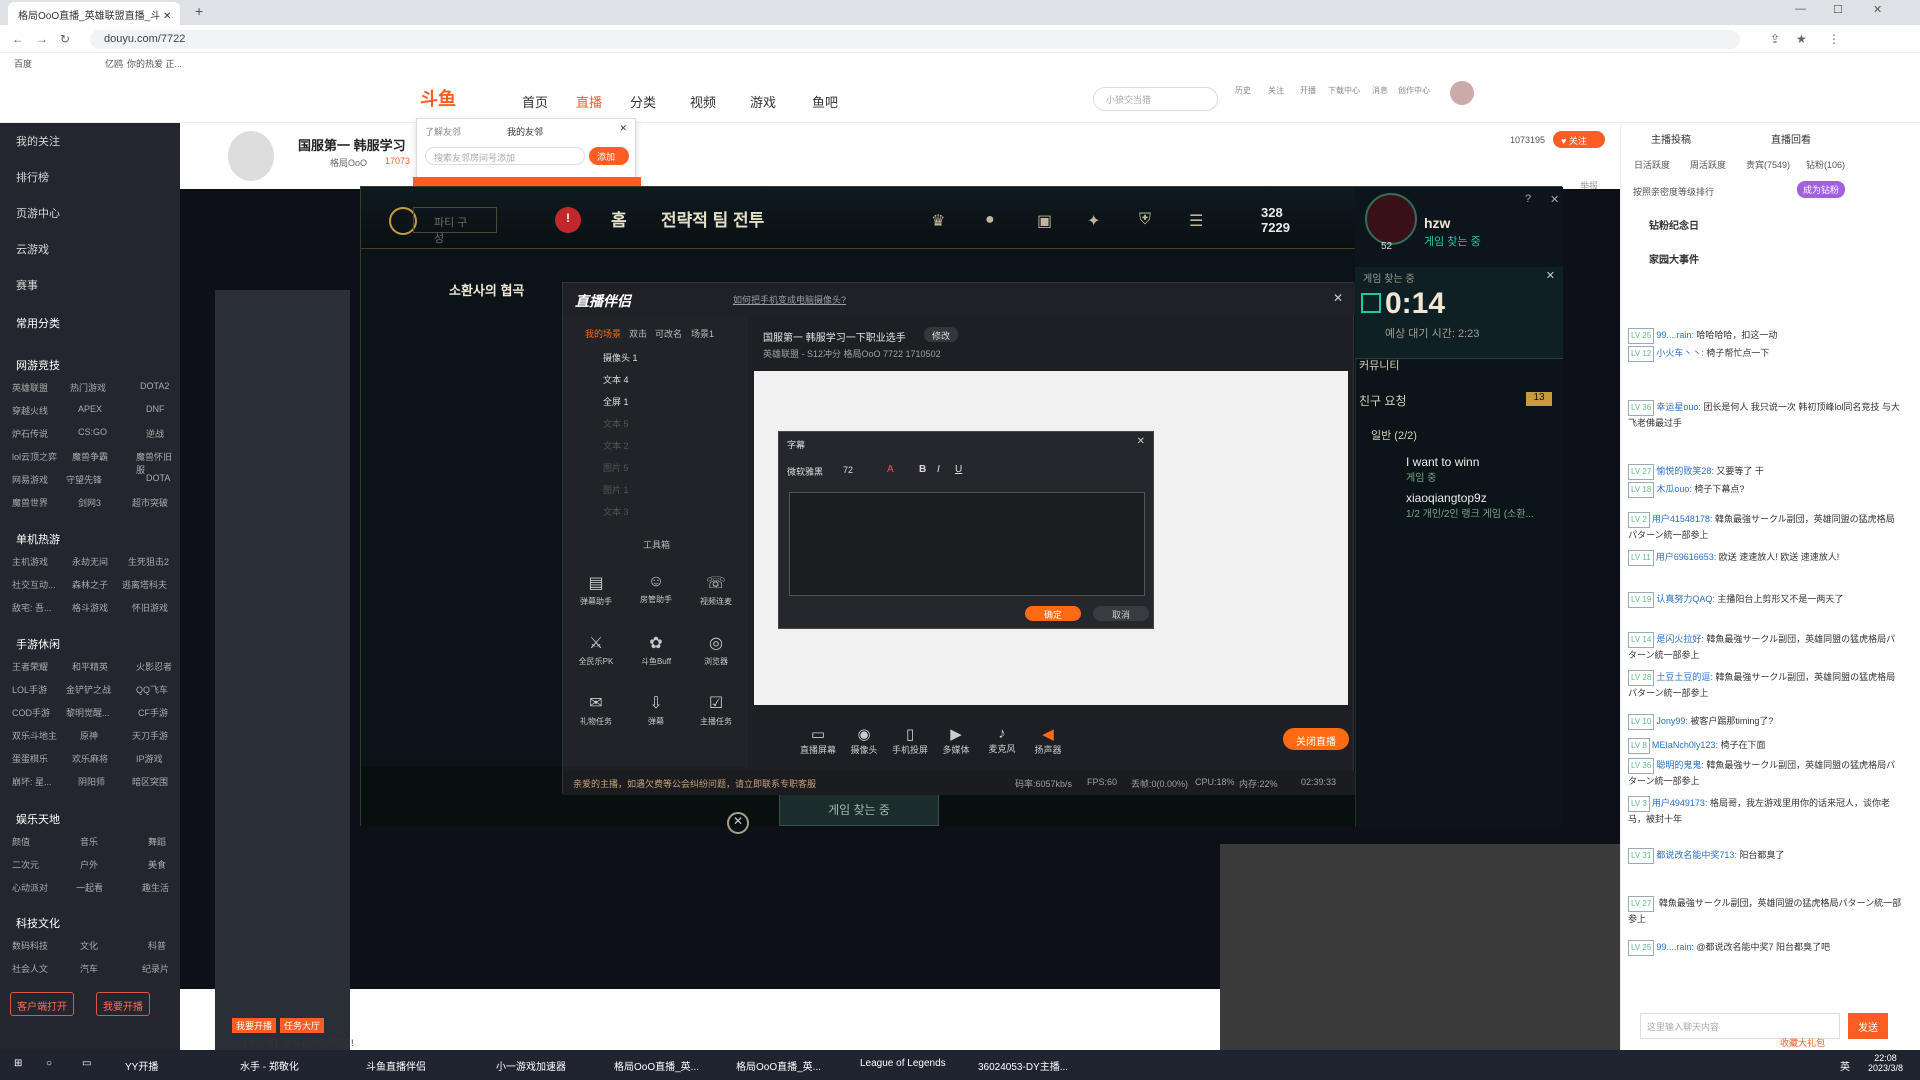 The width and height of the screenshot is (1920, 1080). What do you see at coordinates (1414, 90) in the screenshot?
I see `creator-icon: 创作中心` at bounding box center [1414, 90].